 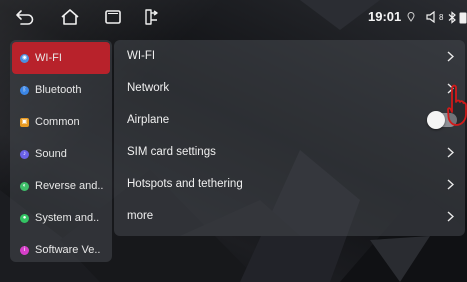 What do you see at coordinates (24, 90) in the screenshot?
I see `bluetooth-circle-icon: ᛒ` at bounding box center [24, 90].